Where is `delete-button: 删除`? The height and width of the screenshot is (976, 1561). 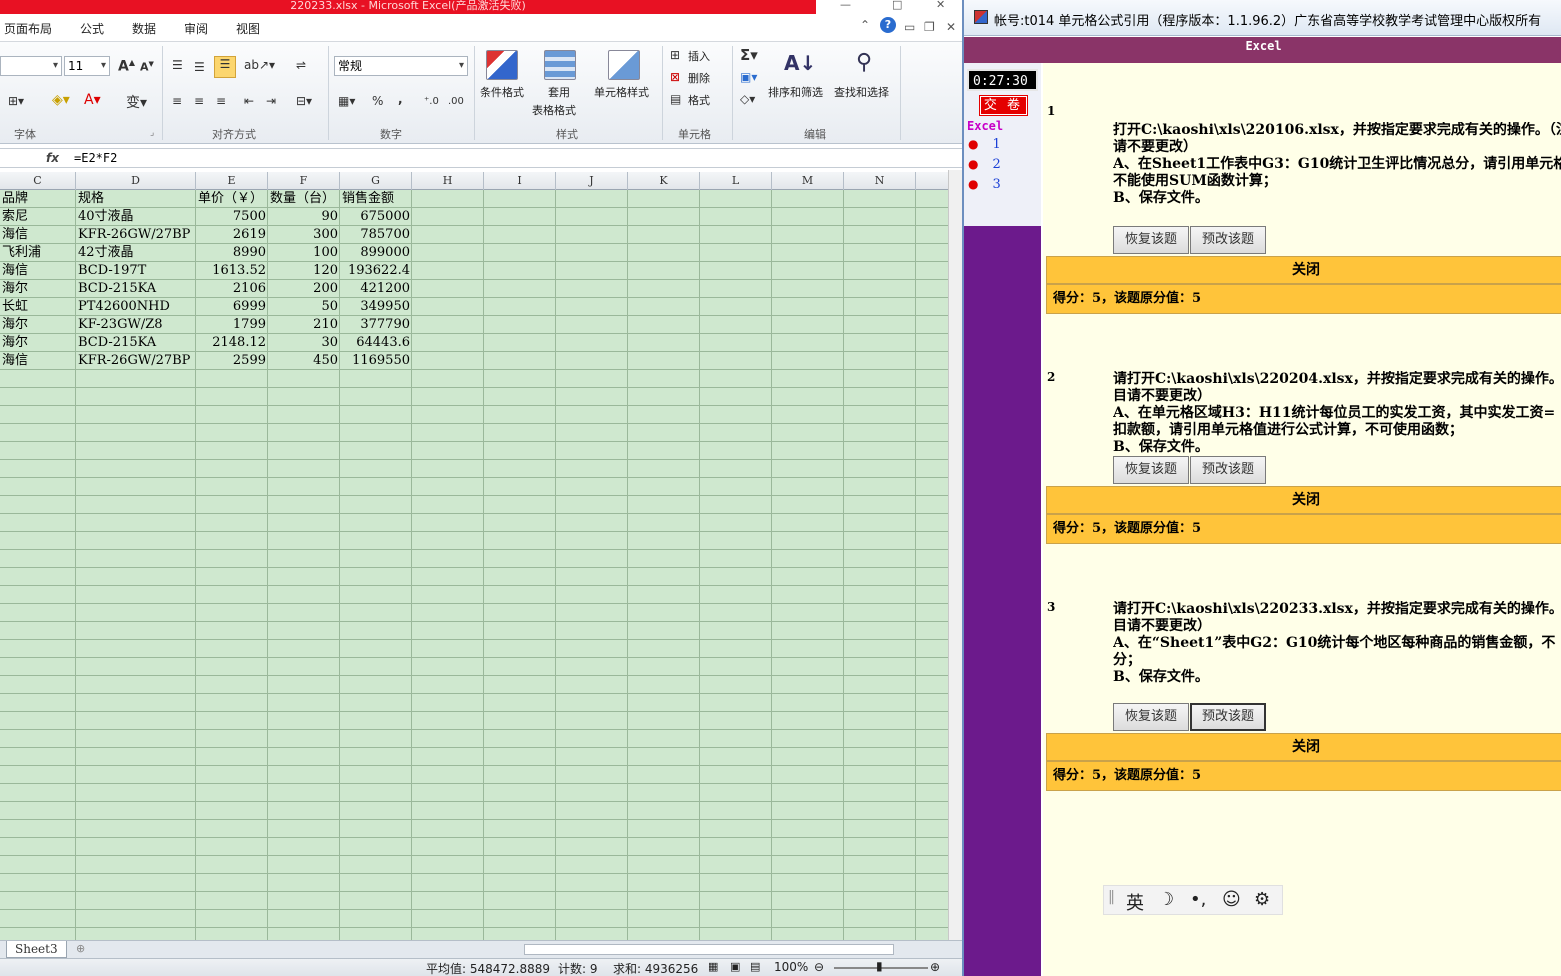
delete-button: 删除 is located at coordinates (699, 78).